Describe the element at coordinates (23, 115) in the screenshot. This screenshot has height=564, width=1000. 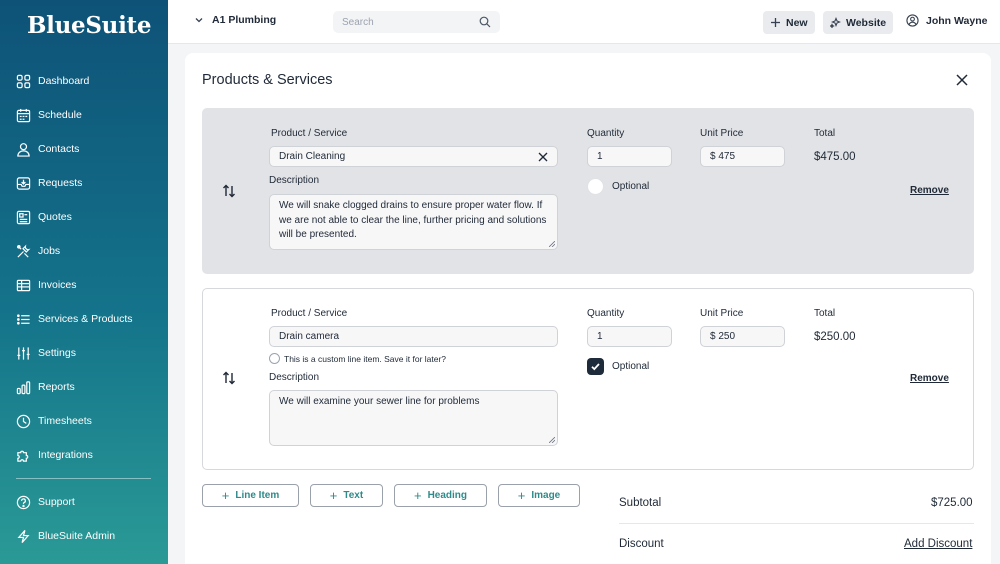
I see `calendar-icon` at that location.